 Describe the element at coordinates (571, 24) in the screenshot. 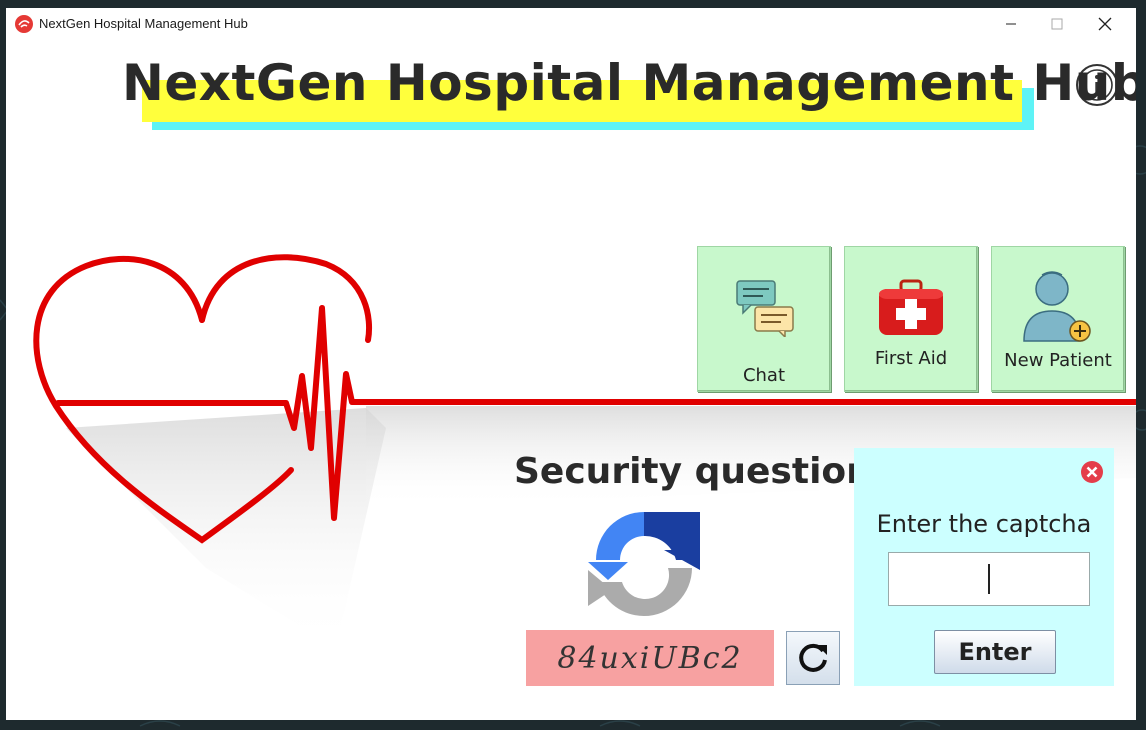

I see `title-bar: NextGen Hospital Management Hub` at that location.